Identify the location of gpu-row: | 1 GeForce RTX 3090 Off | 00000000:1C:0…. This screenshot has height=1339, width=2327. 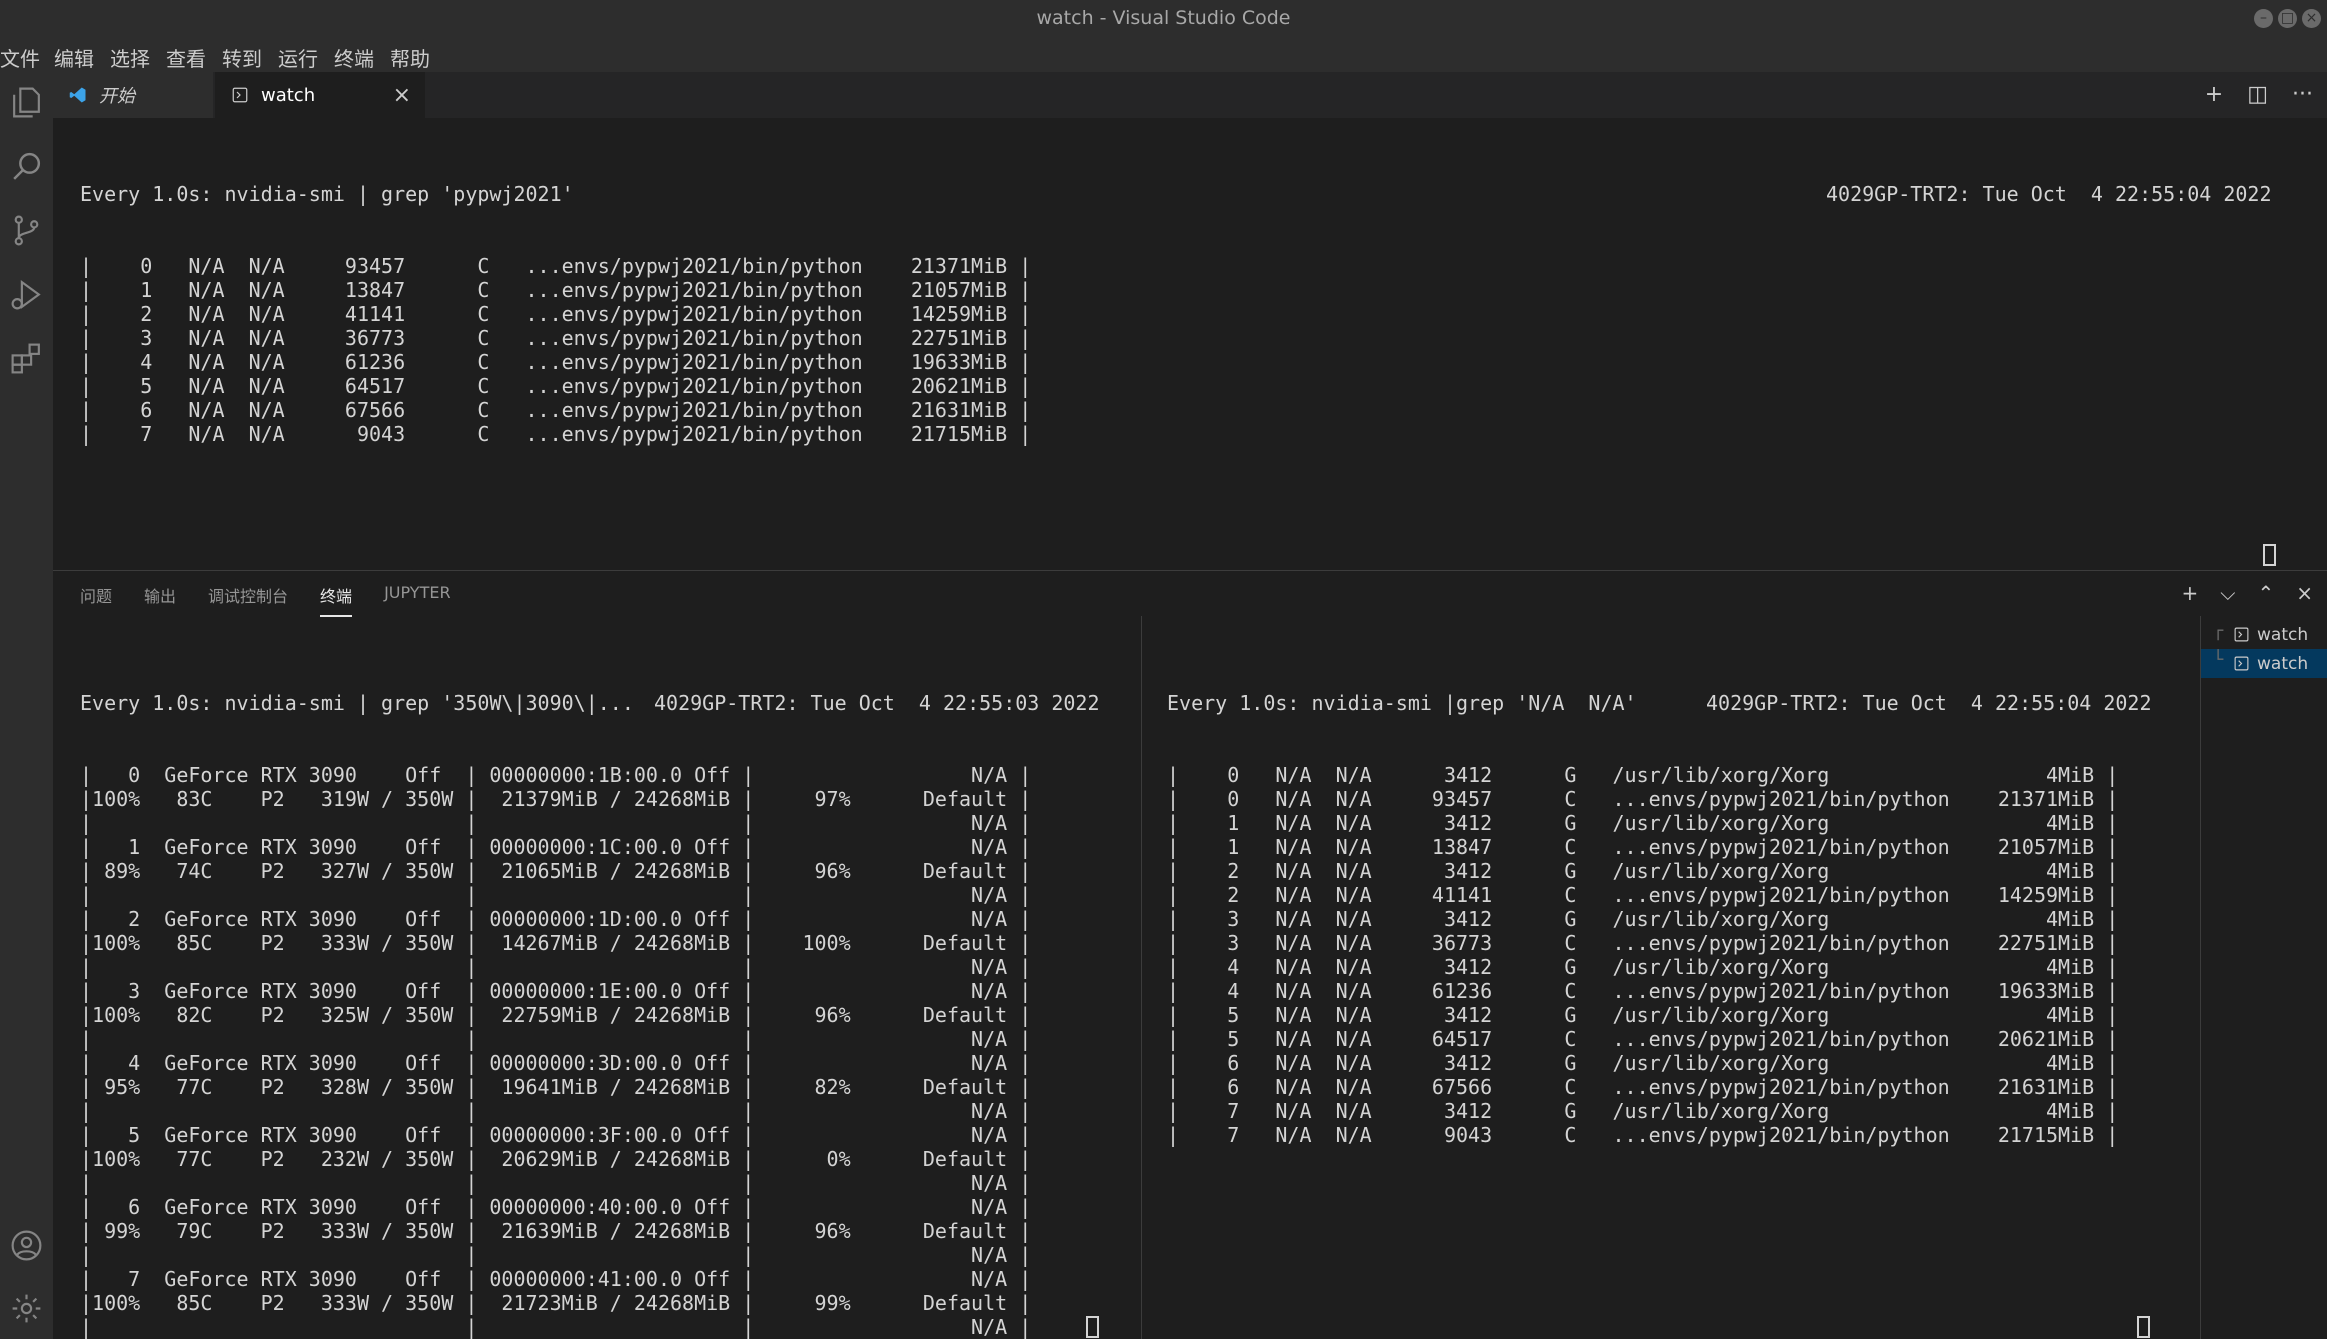
(556, 847).